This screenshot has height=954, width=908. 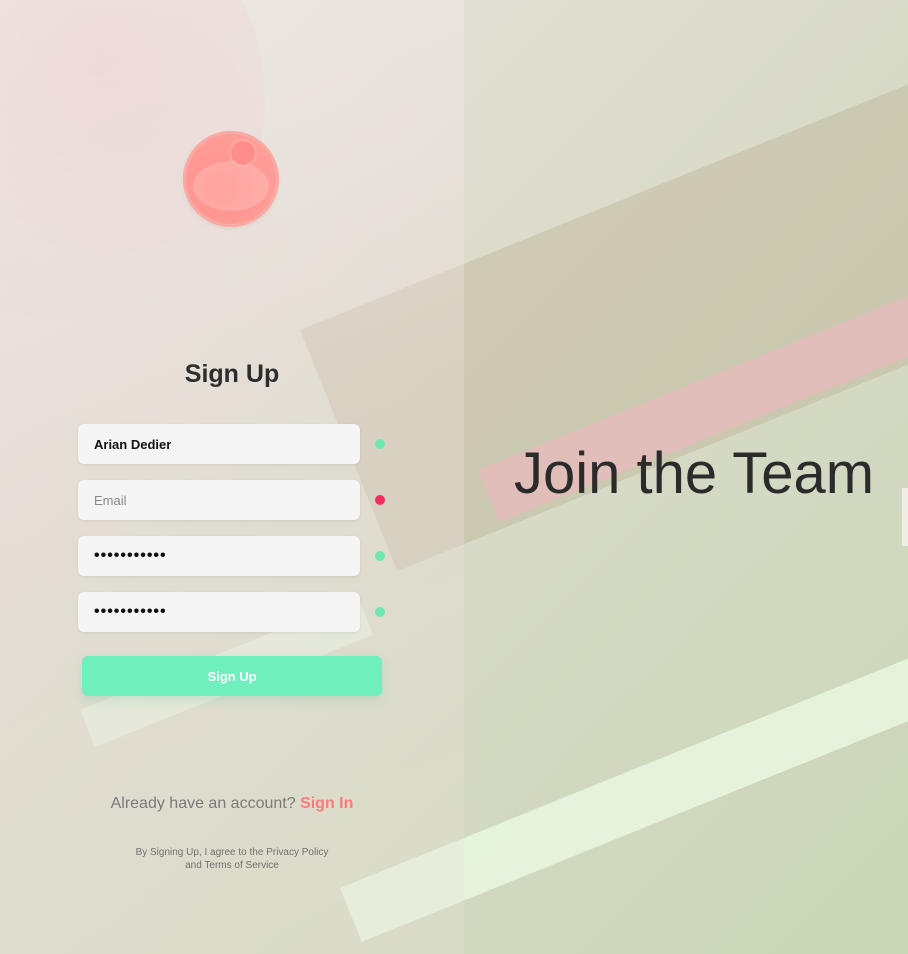 What do you see at coordinates (380, 444) in the screenshot?
I see `name-status-dot` at bounding box center [380, 444].